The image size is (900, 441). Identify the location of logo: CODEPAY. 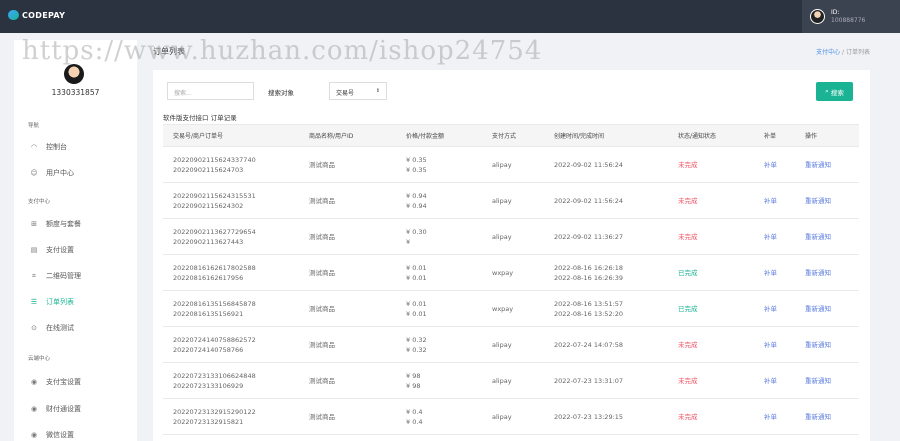
(36, 15).